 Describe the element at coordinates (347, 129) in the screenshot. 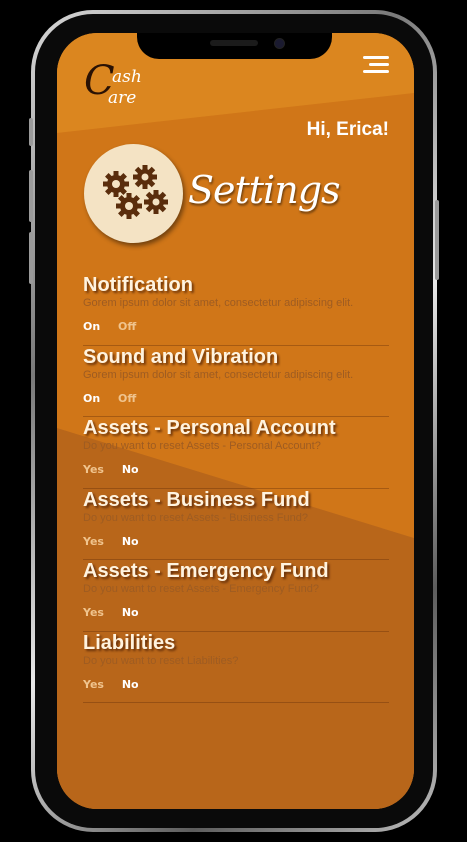

I see `greeting-text: Hi, Erica!` at that location.